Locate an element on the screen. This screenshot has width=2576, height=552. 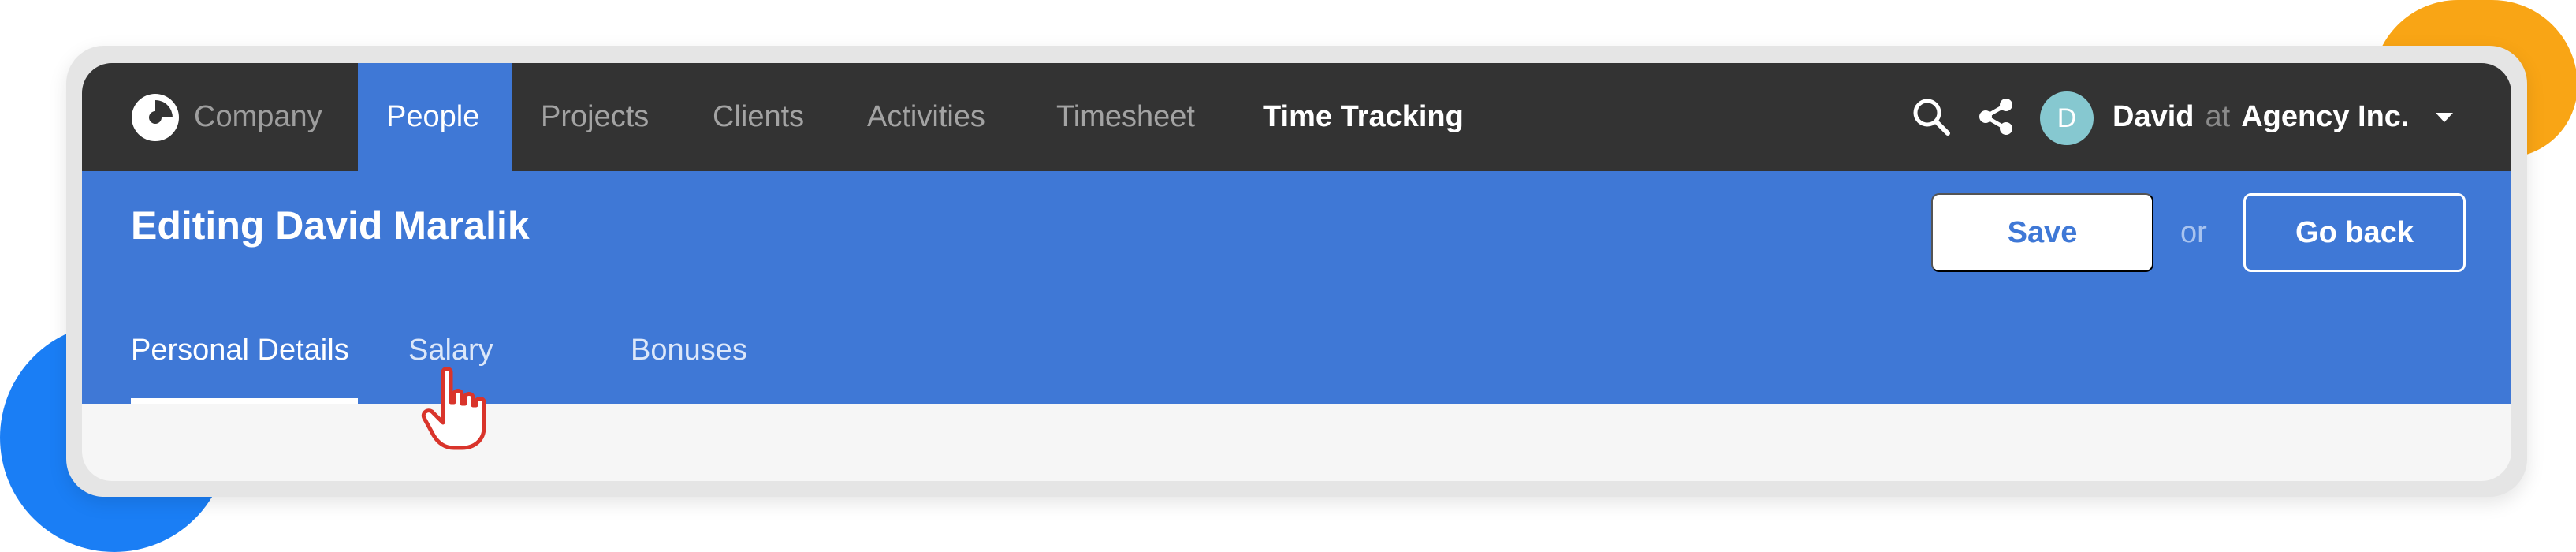
account-organization: Agency Inc. is located at coordinates (2325, 116).